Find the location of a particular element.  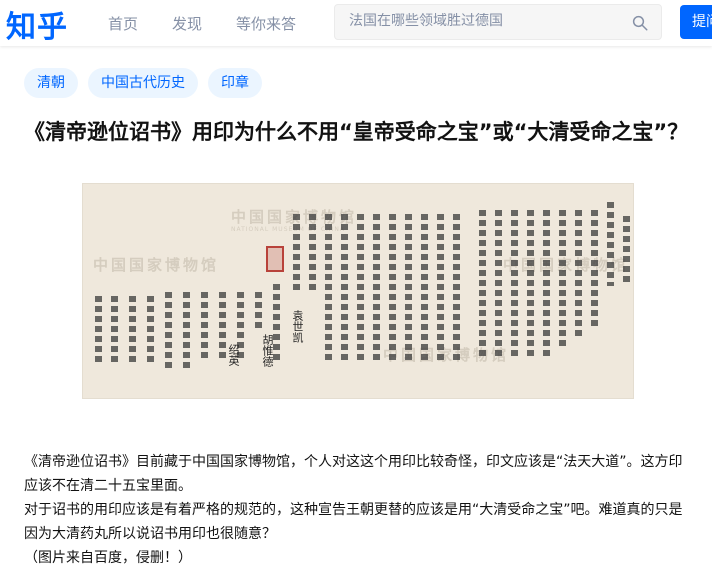

nav-home: 首页 is located at coordinates (123, 23).